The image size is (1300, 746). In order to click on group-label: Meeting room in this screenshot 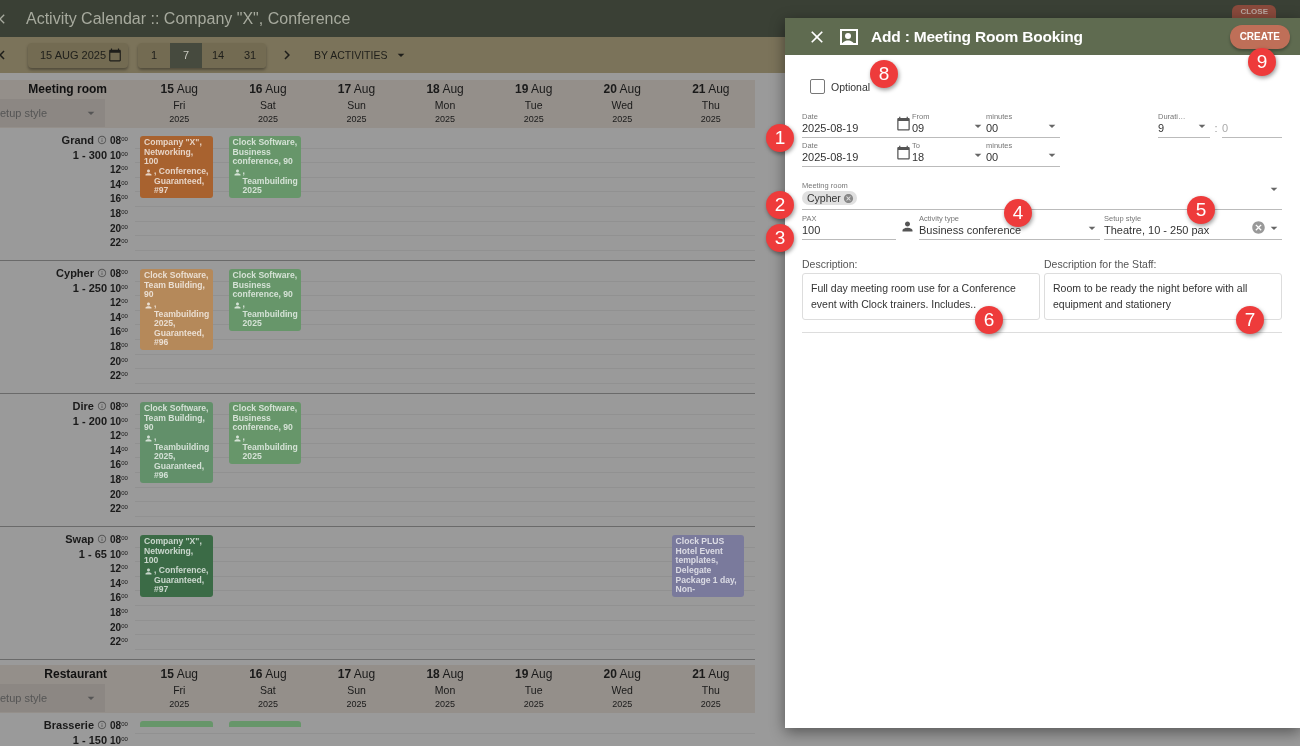, I will do `click(68, 88)`.